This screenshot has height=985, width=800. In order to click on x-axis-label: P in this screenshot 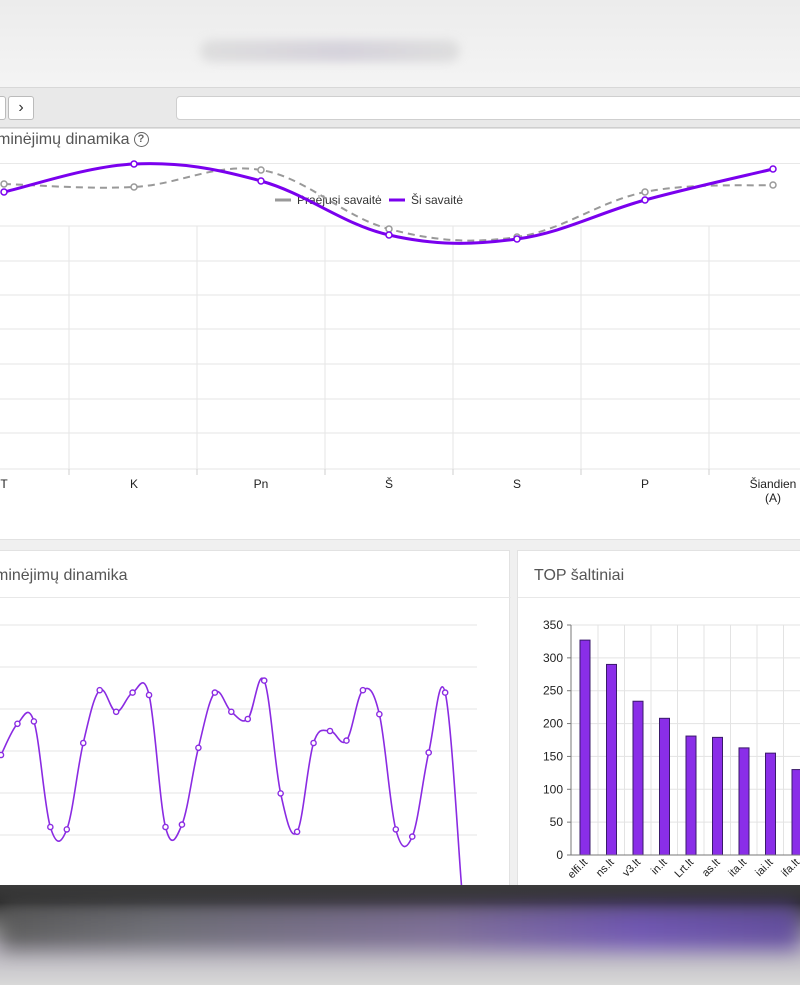, I will do `click(645, 484)`.